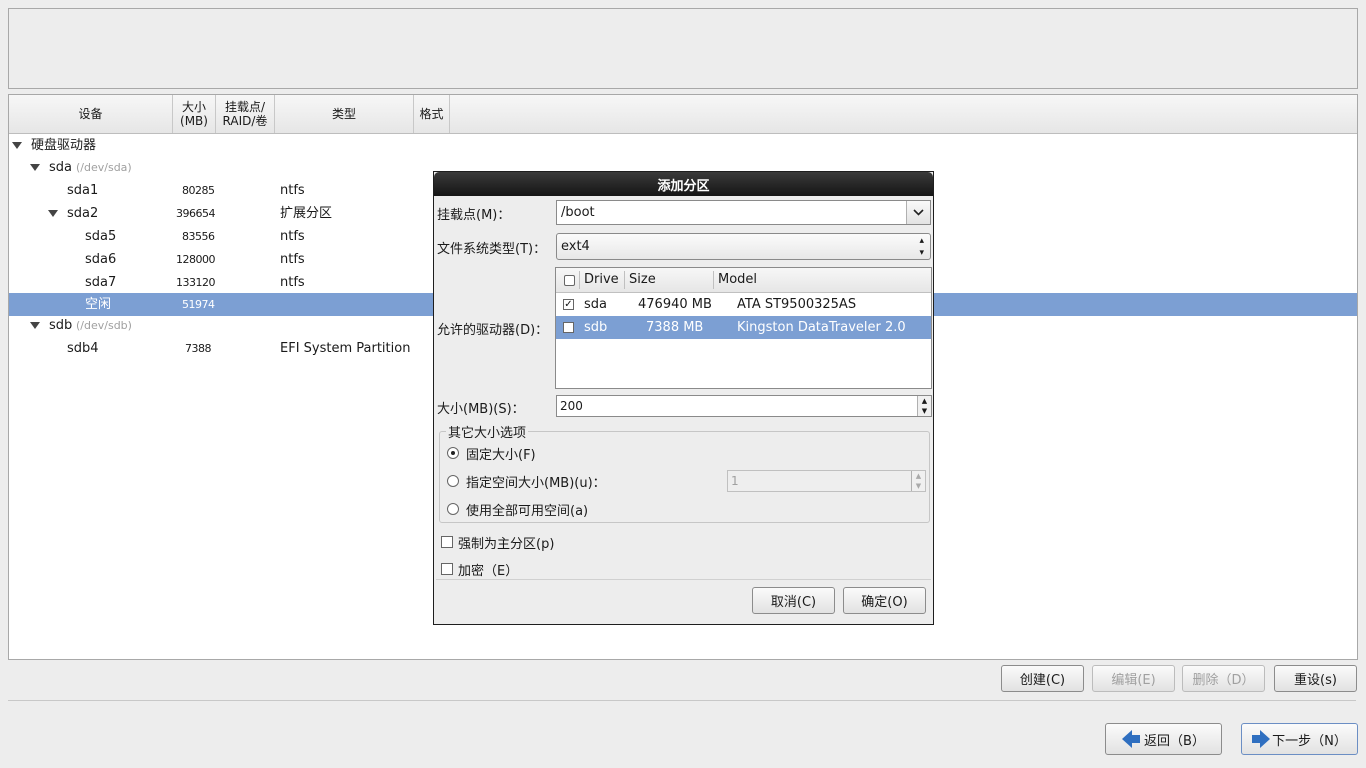 The height and width of the screenshot is (768, 1366). I want to click on drive-column: Drive, so click(601, 279).